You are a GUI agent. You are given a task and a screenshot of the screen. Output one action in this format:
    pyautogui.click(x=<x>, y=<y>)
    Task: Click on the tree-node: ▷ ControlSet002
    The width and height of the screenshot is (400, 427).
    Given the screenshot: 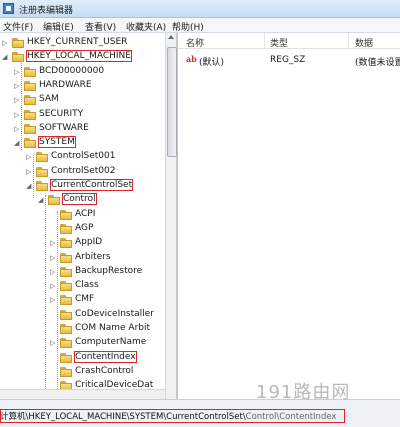 What is the action you would take?
    pyautogui.click(x=82, y=172)
    